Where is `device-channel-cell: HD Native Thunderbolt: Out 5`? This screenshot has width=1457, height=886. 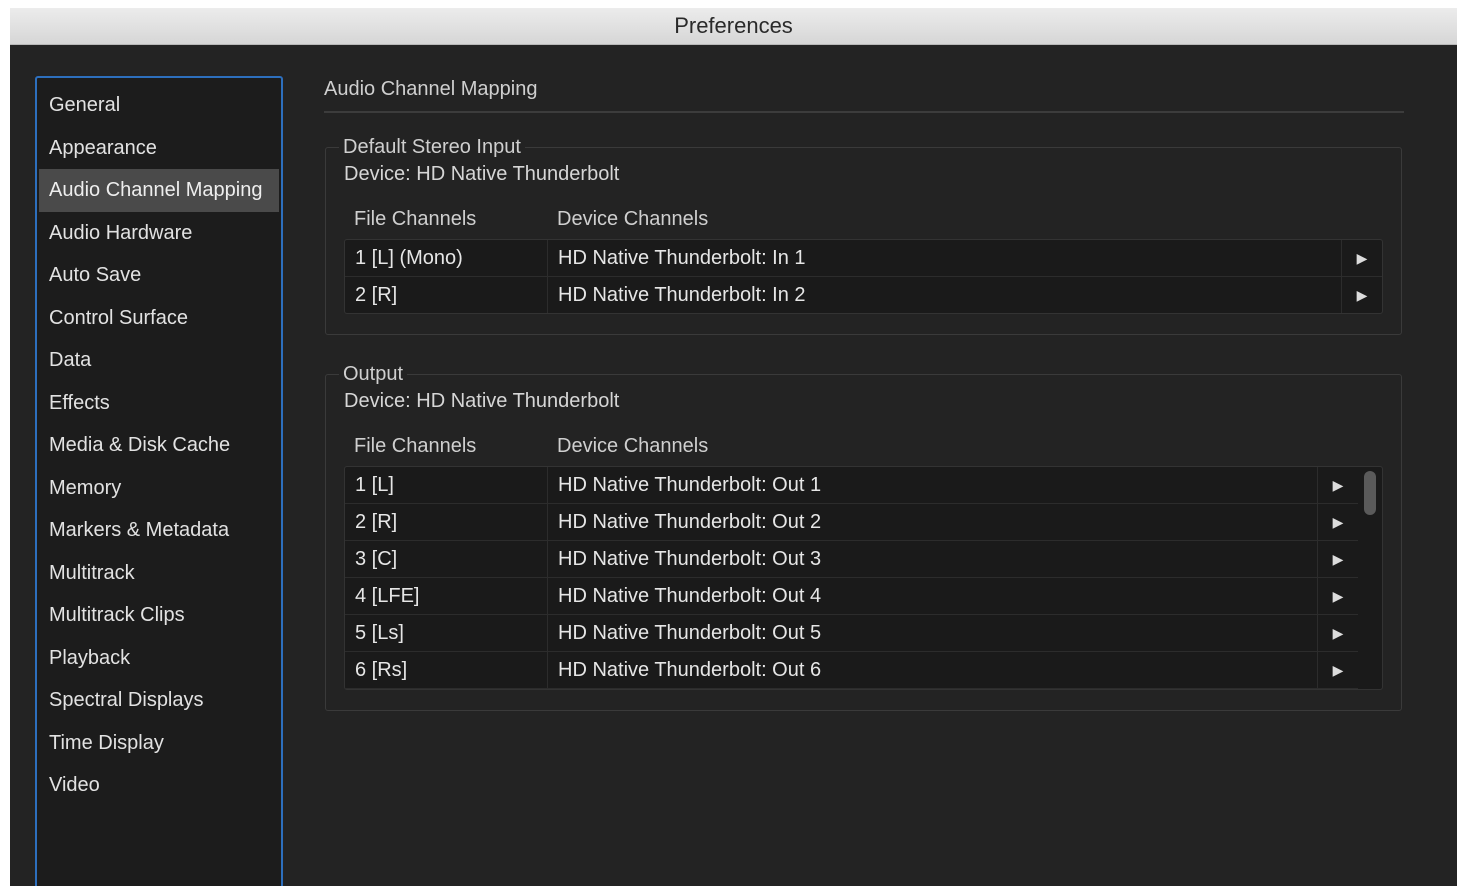 device-channel-cell: HD Native Thunderbolt: Out 5 is located at coordinates (932, 633).